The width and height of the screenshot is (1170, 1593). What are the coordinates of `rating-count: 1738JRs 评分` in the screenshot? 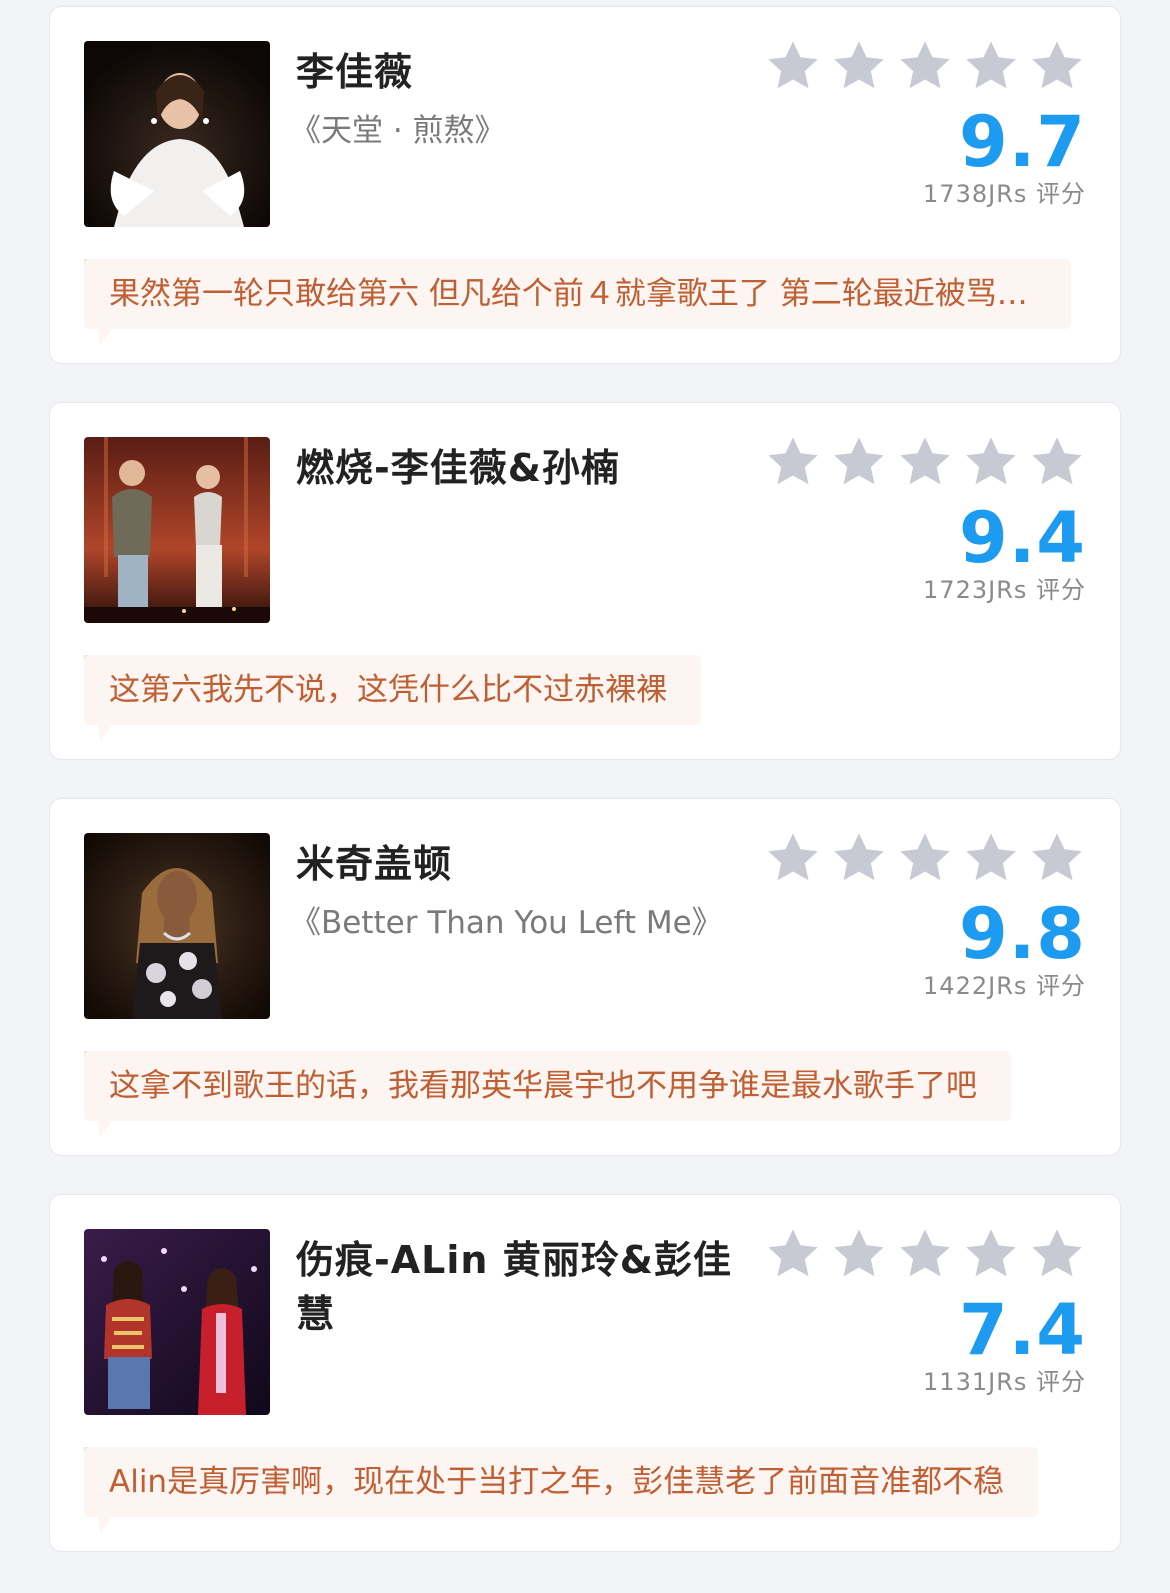 It's located at (1004, 194).